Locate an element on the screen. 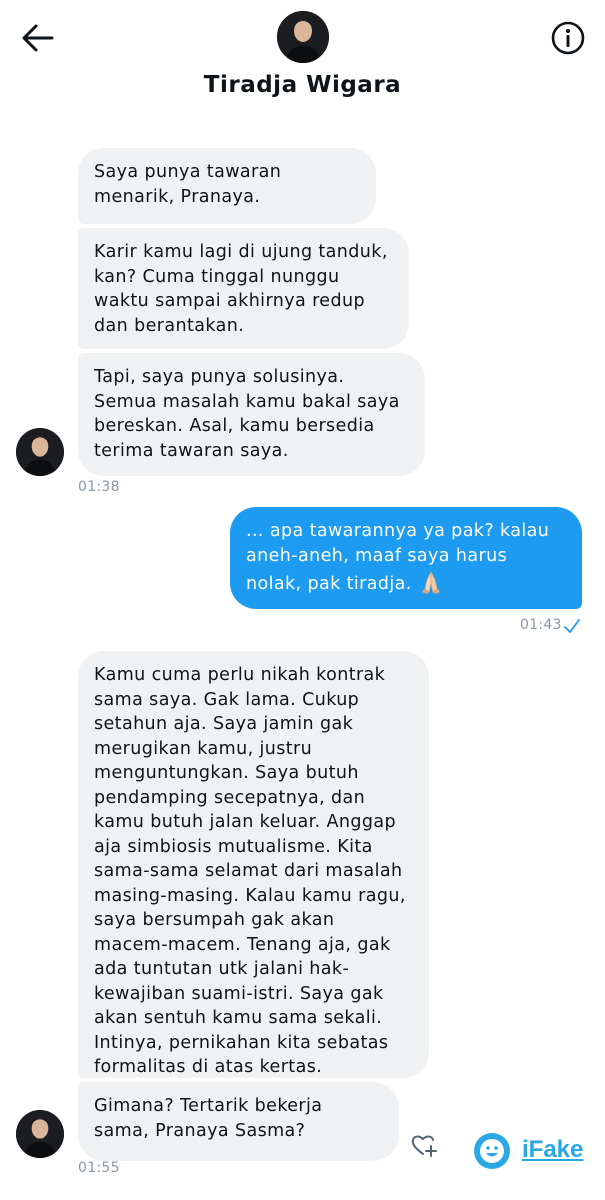 The image size is (605, 1200). info-button is located at coordinates (568, 38).